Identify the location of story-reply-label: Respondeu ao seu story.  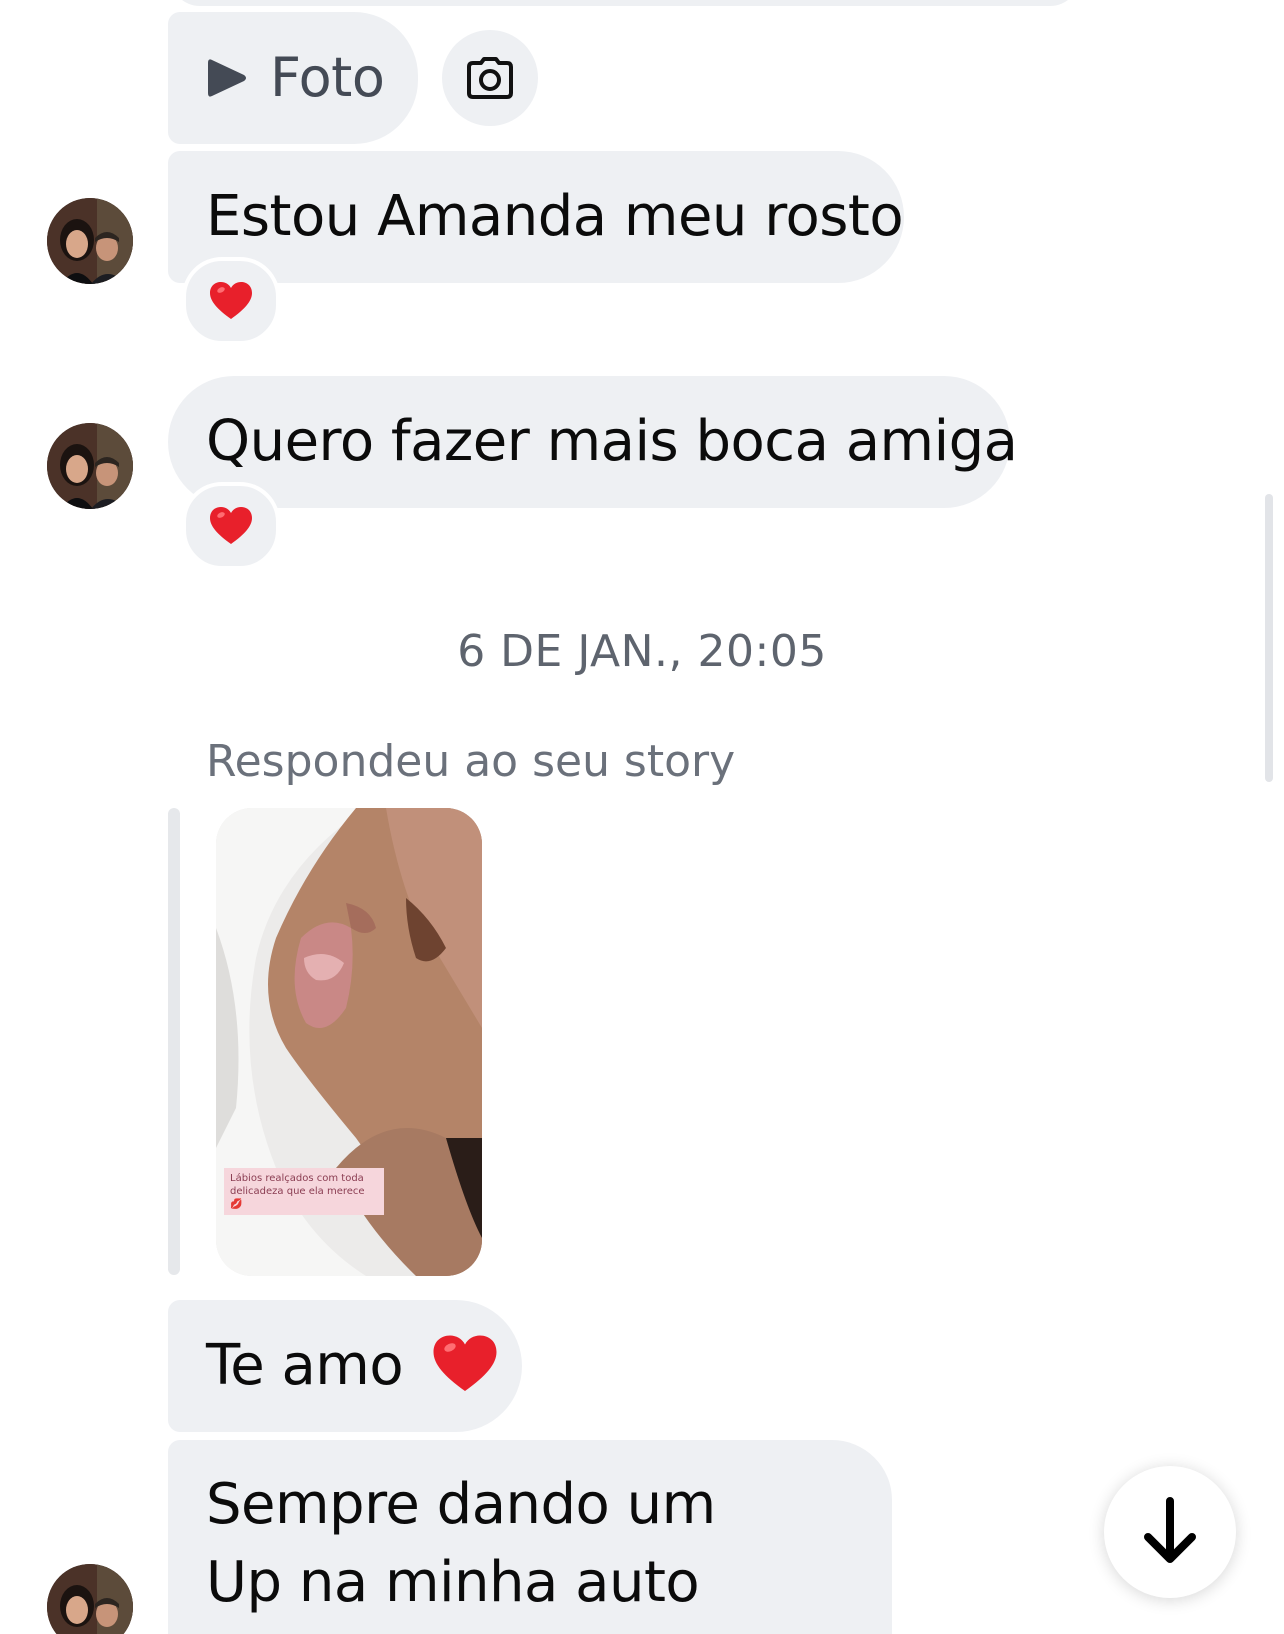
(471, 761).